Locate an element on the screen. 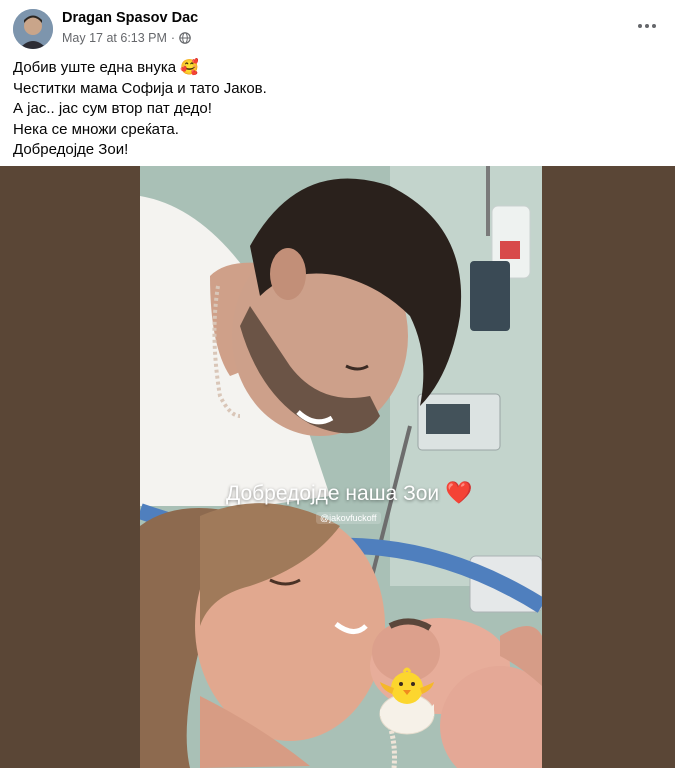  story-caption-text: Добредојде наша Зои is located at coordinates (333, 493).